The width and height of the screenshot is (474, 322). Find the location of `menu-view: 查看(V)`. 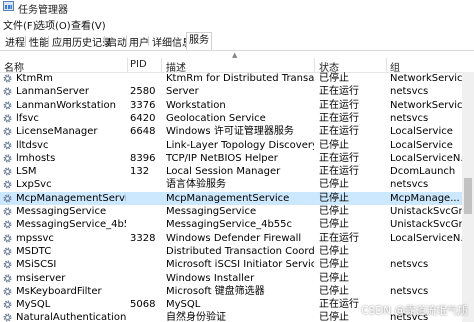

menu-view: 查看(V) is located at coordinates (88, 24).